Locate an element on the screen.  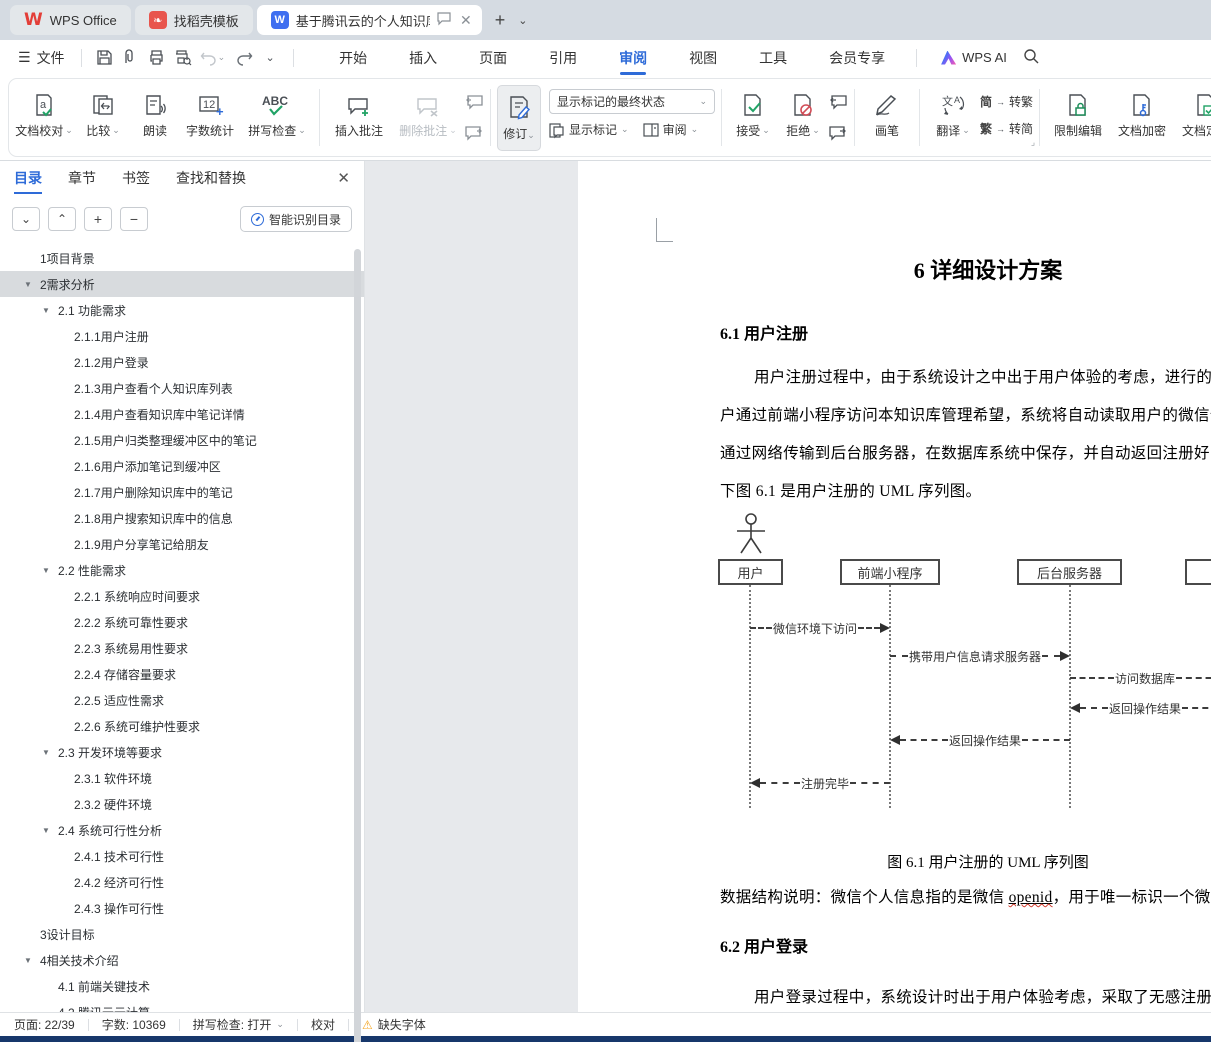
menu-tab-工具: 工具 is located at coordinates (773, 57).